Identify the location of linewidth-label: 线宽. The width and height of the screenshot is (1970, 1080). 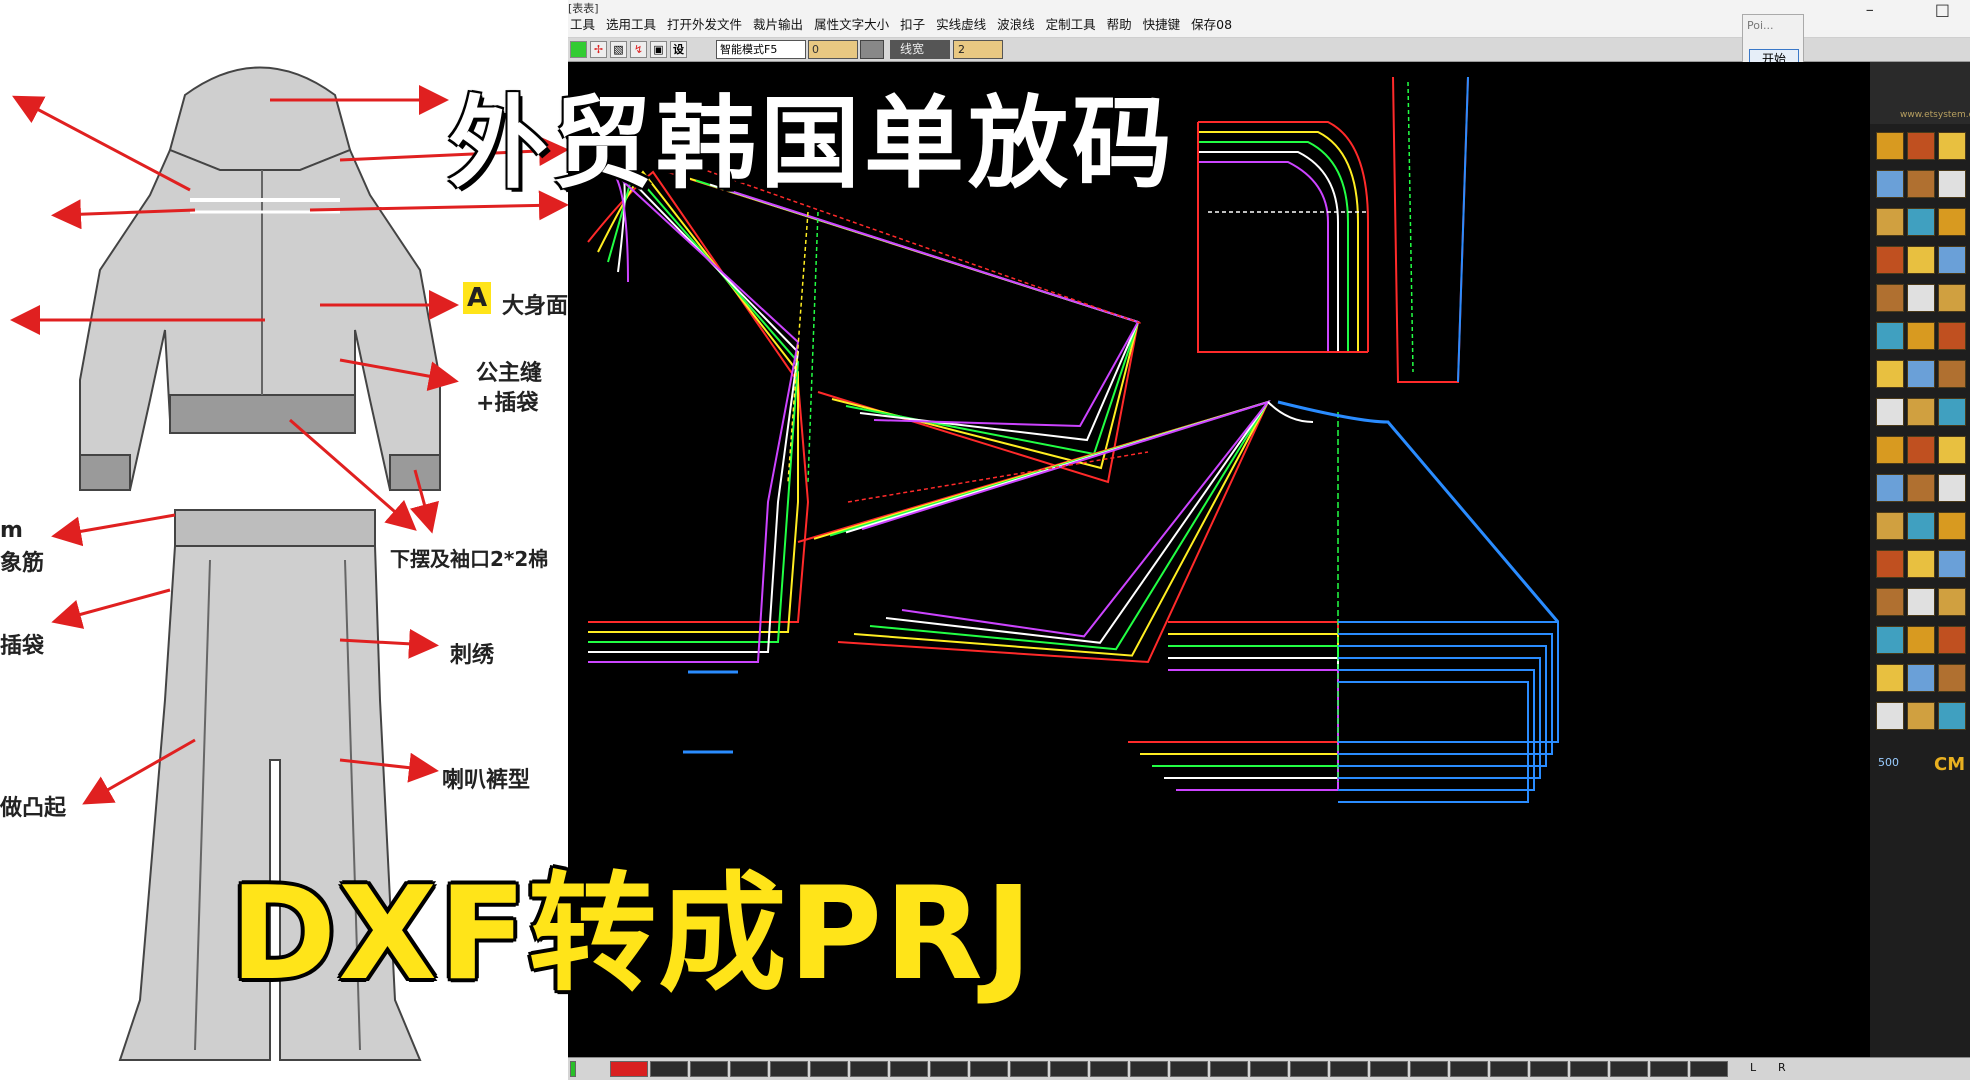
(920, 49).